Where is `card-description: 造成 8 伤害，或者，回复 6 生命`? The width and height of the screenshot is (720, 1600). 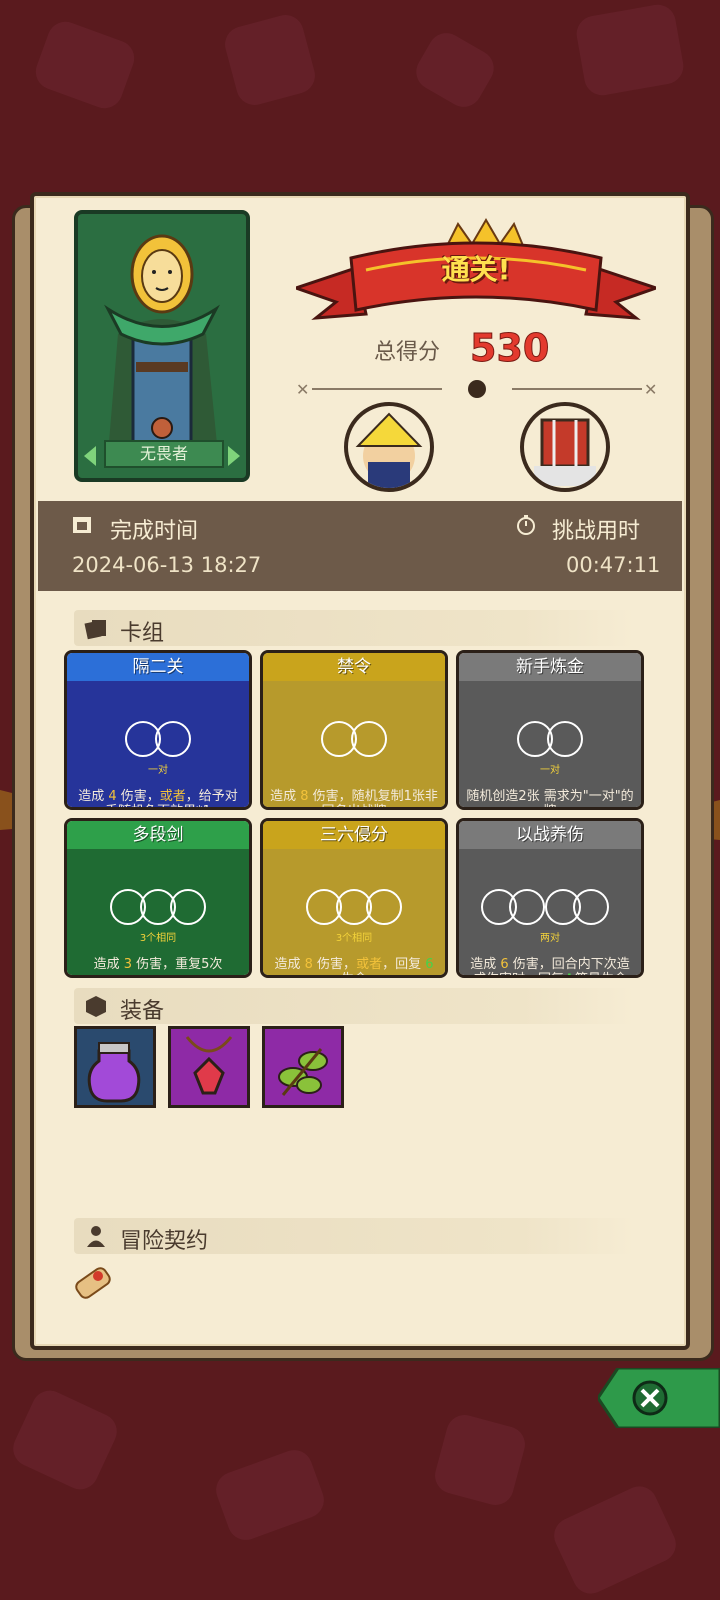 card-description: 造成 8 伤害，或者，回复 6 生命 is located at coordinates (354, 966).